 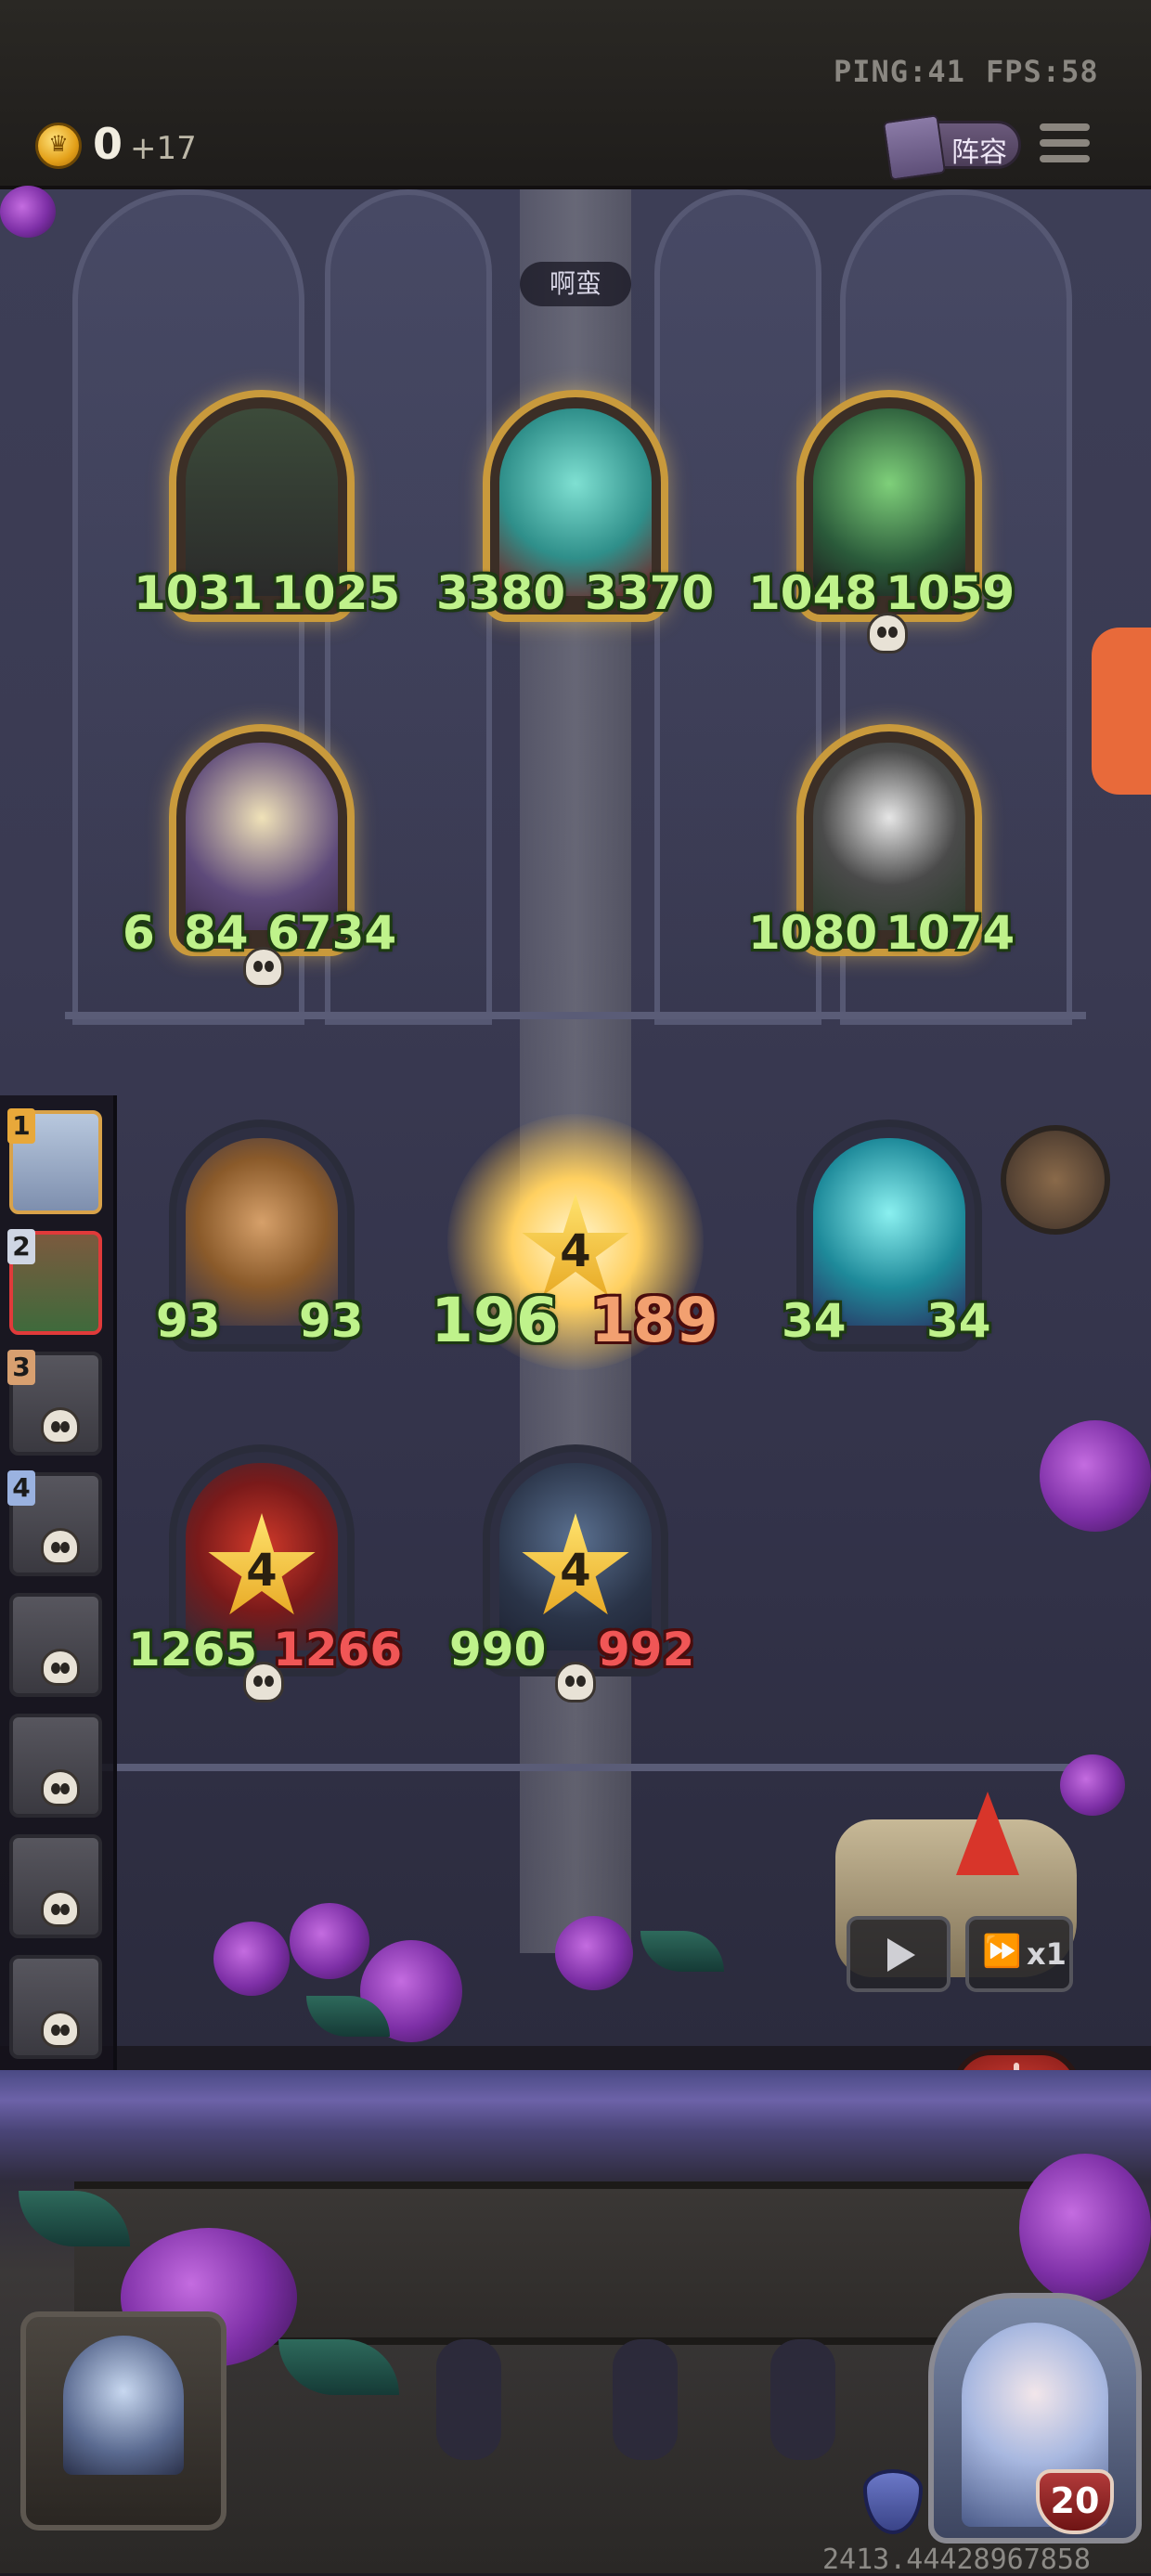 I want to click on roster-slot-4: 4, so click(x=54, y=1523).